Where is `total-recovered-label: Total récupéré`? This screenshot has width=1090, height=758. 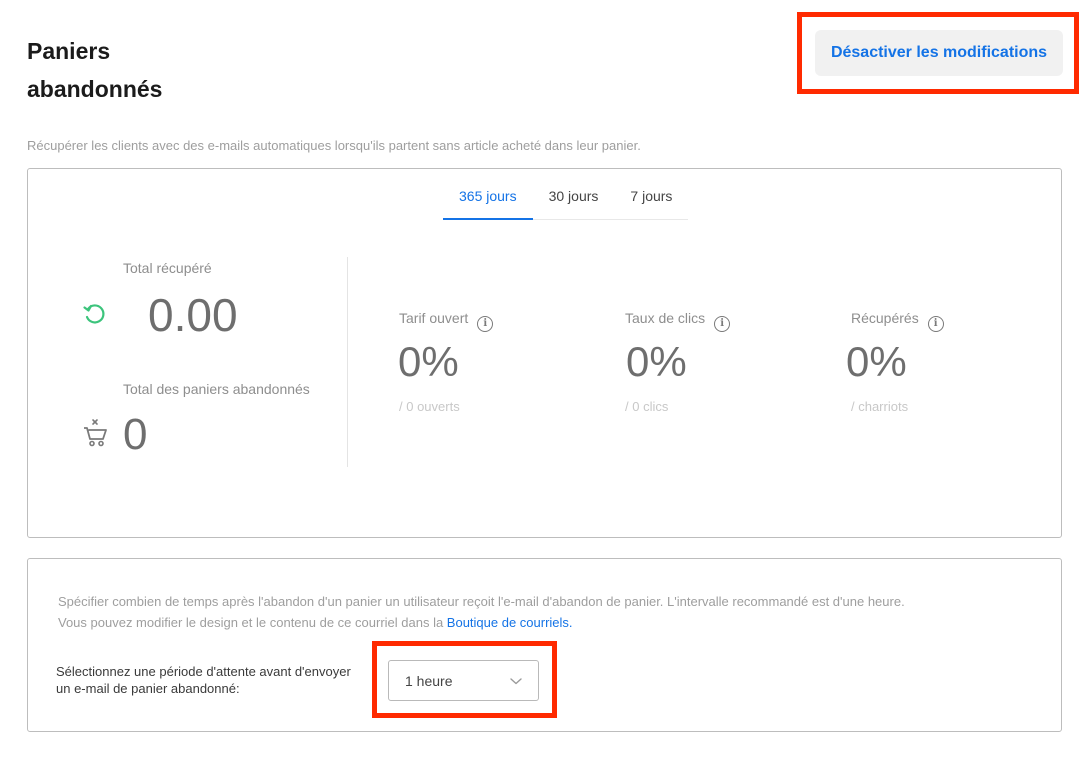
total-recovered-label: Total récupéré is located at coordinates (167, 268).